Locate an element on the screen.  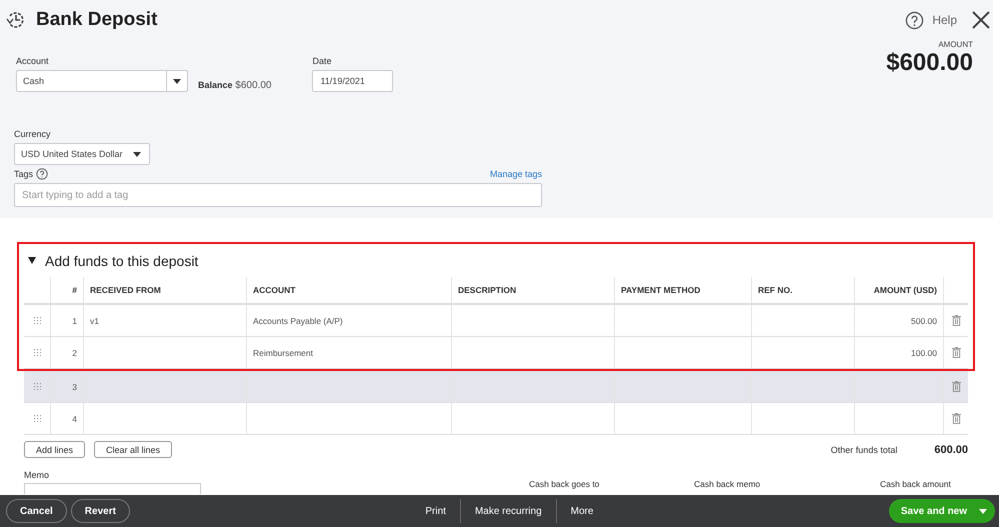
total-label: Other funds total is located at coordinates (864, 449).